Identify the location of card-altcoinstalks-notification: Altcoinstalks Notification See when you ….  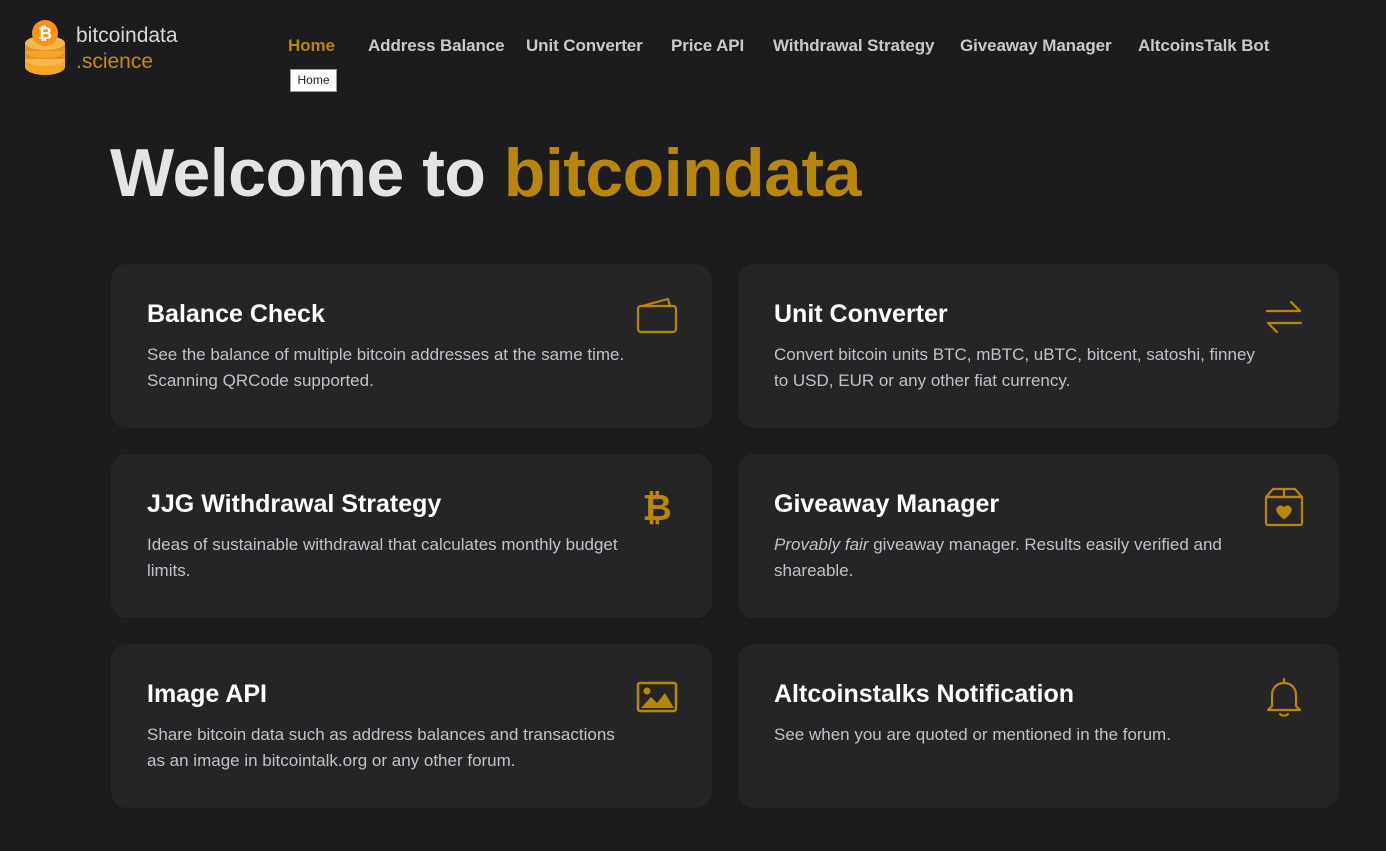
(1038, 726).